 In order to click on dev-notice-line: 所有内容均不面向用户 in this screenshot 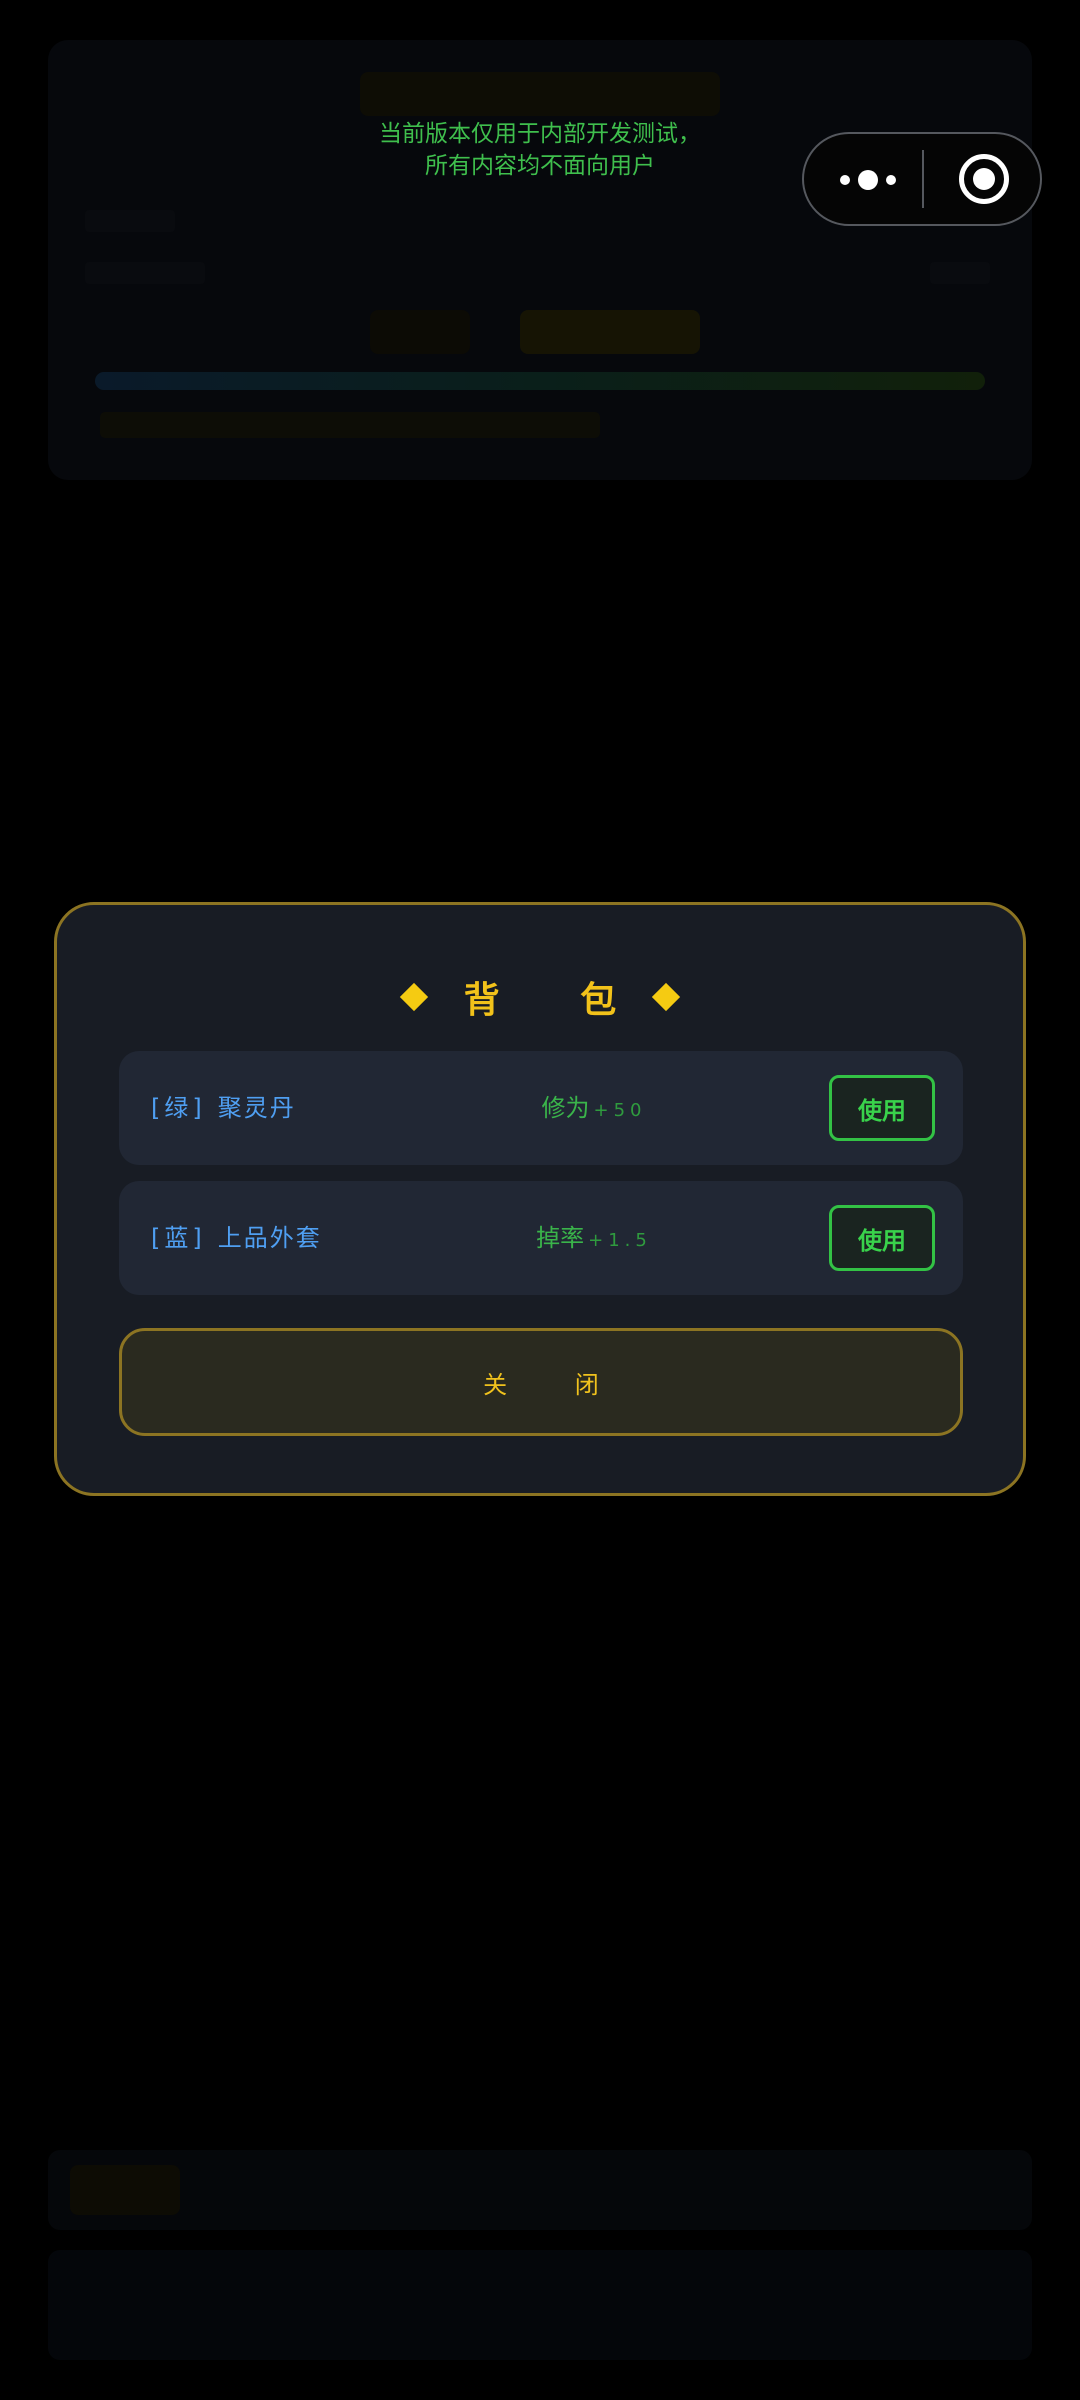, I will do `click(540, 166)`.